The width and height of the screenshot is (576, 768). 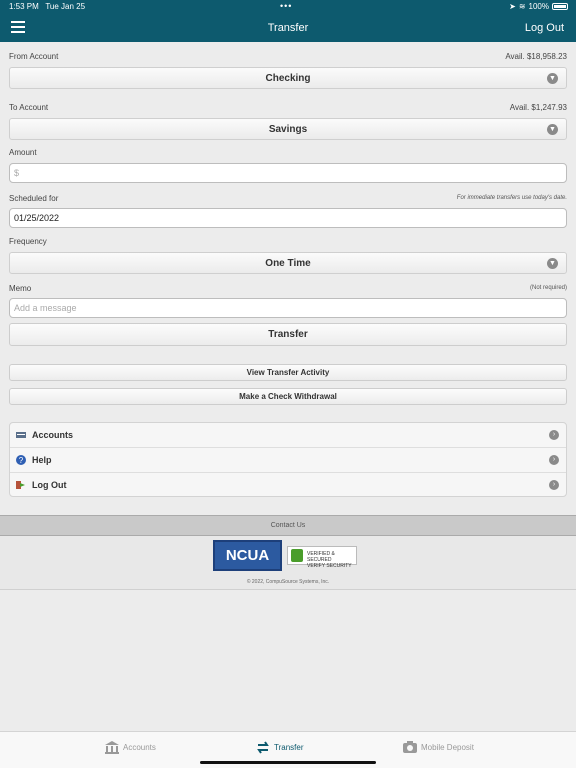 What do you see at coordinates (263, 747) in the screenshot?
I see `transfer-arrows-icon` at bounding box center [263, 747].